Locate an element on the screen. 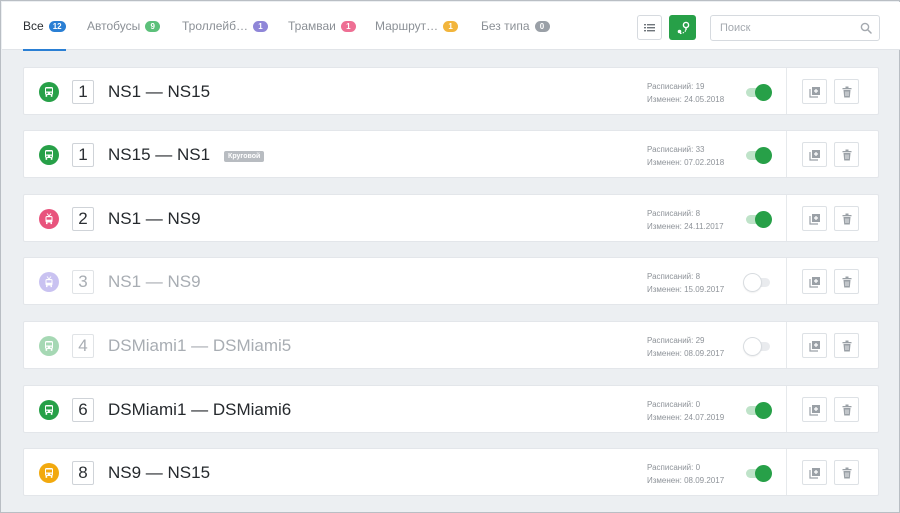 This screenshot has width=900, height=513. route-meta: Расписаний: 33 Изменен: 07.02.2018 is located at coordinates (685, 156).